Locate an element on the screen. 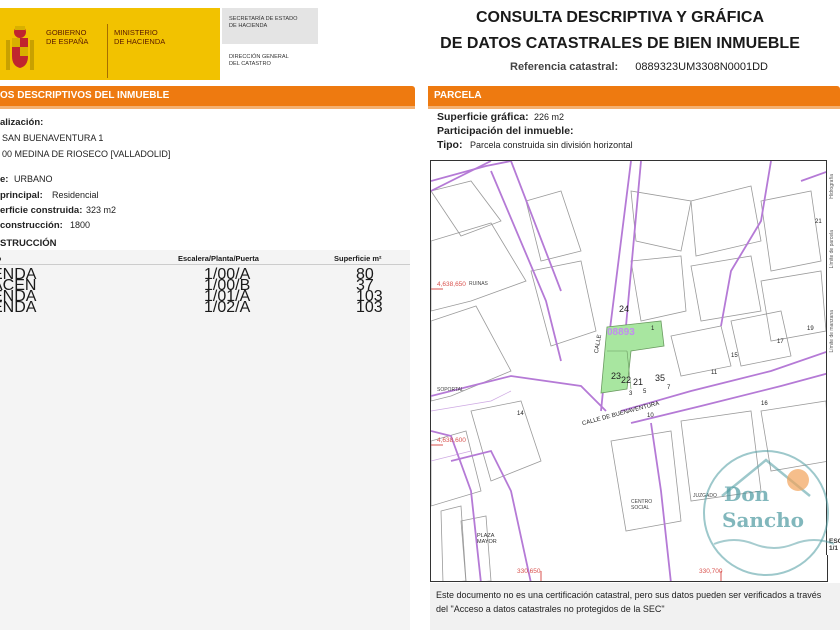 The width and height of the screenshot is (840, 630). superficie-construida-value: 323 m2 is located at coordinates (101, 210).